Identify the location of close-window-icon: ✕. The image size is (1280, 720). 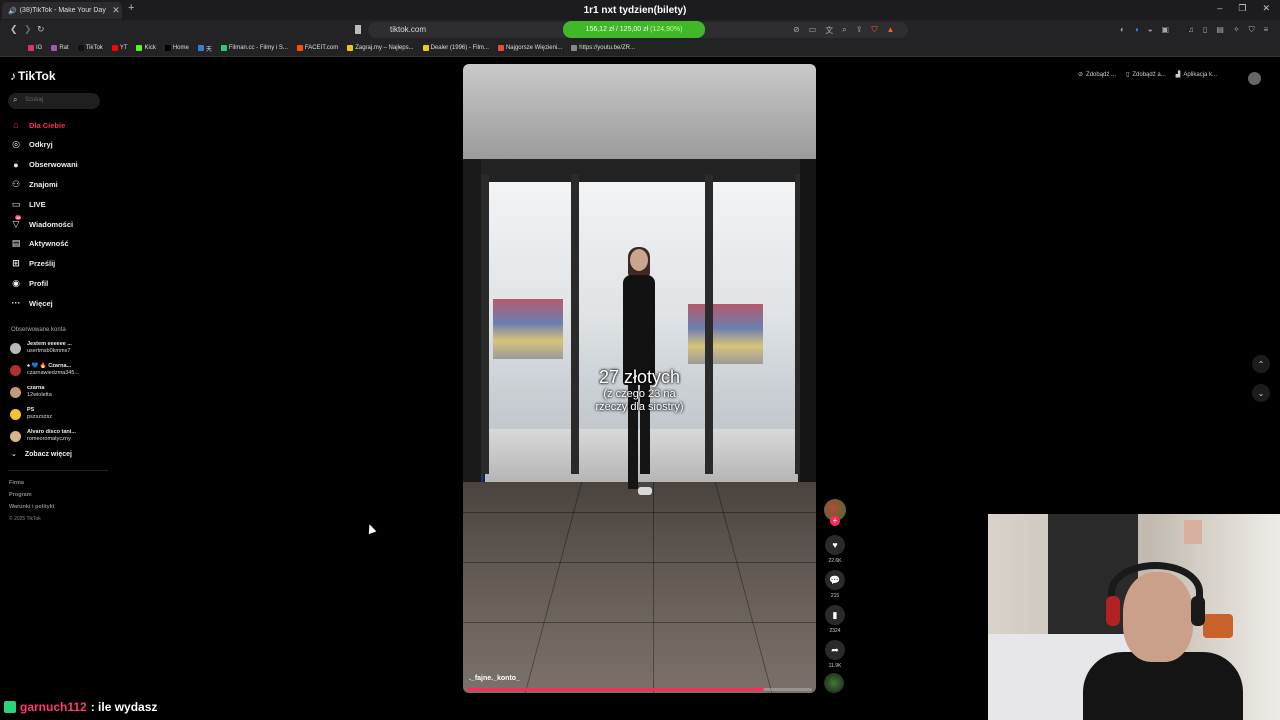
(1266, 8).